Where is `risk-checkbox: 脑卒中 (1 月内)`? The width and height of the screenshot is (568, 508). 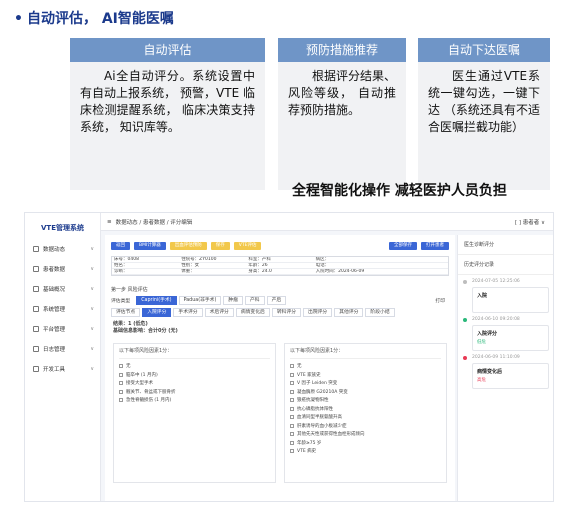
risk-checkbox: 脑卒中 (1 月内) is located at coordinates (194, 375).